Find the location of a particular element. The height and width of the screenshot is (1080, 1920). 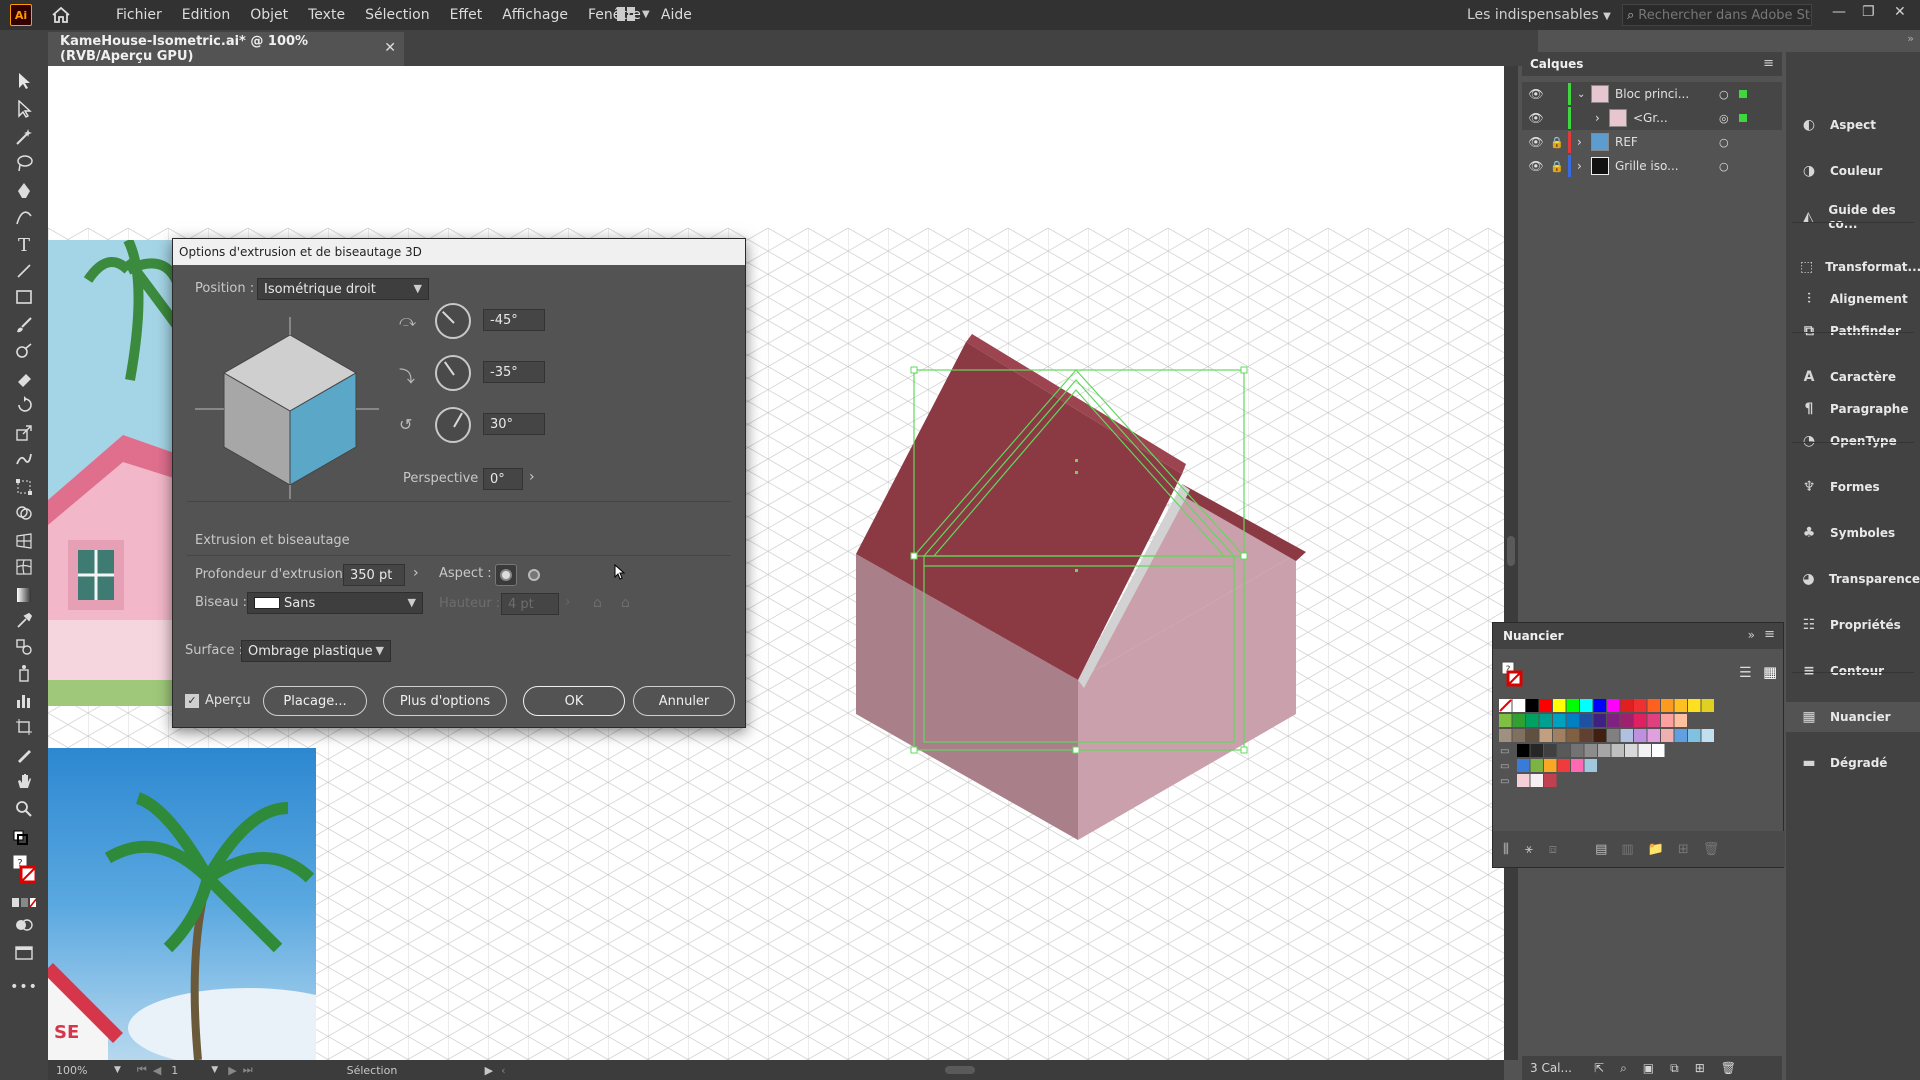

menu-texte: Texte is located at coordinates (326, 15).